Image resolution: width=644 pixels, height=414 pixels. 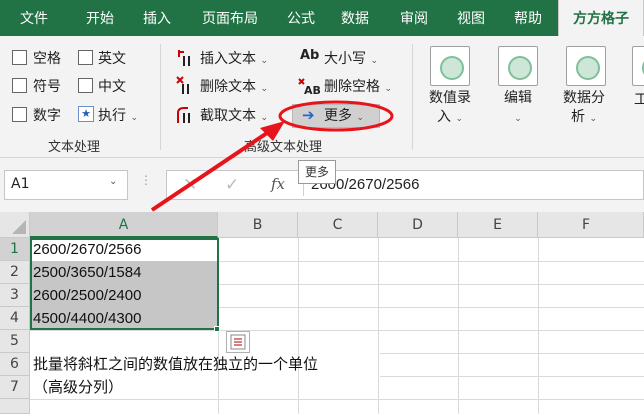 What do you see at coordinates (211, 170) in the screenshot?
I see `annotation-arrow-line` at bounding box center [211, 170].